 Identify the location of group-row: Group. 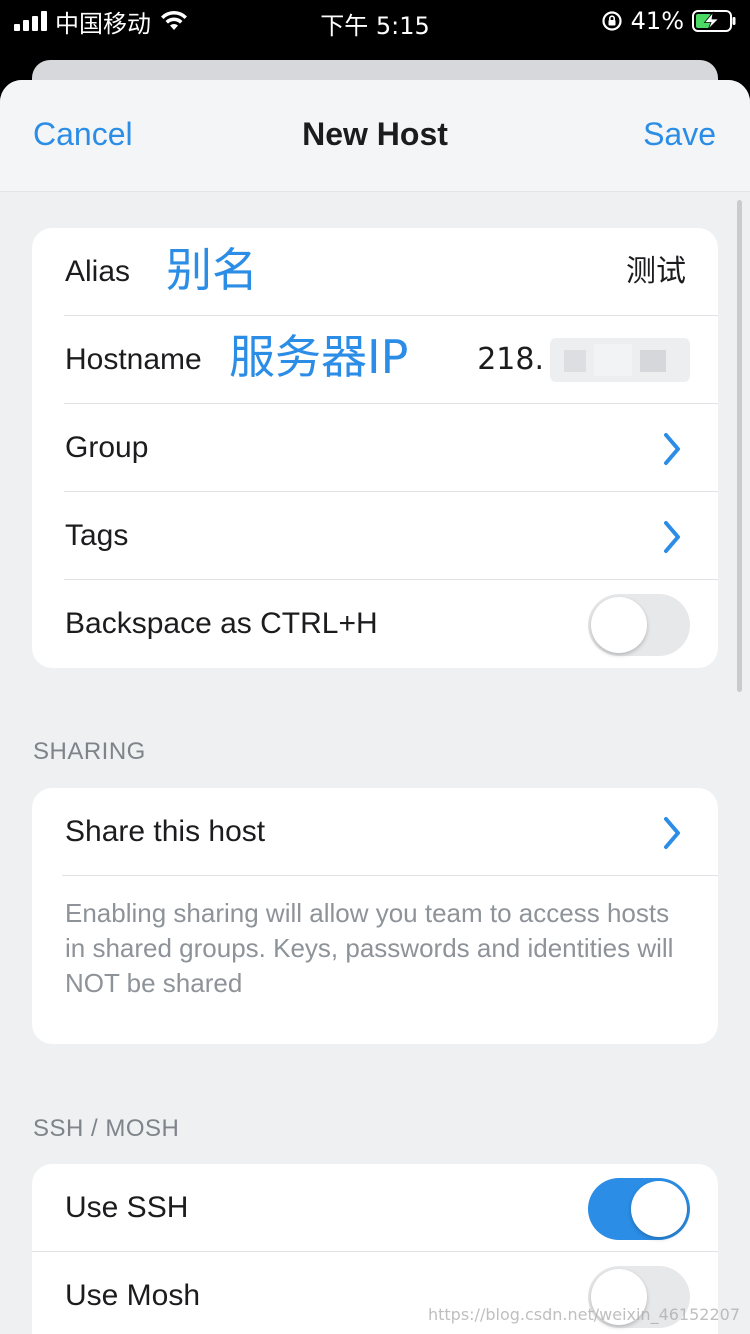
(375, 448).